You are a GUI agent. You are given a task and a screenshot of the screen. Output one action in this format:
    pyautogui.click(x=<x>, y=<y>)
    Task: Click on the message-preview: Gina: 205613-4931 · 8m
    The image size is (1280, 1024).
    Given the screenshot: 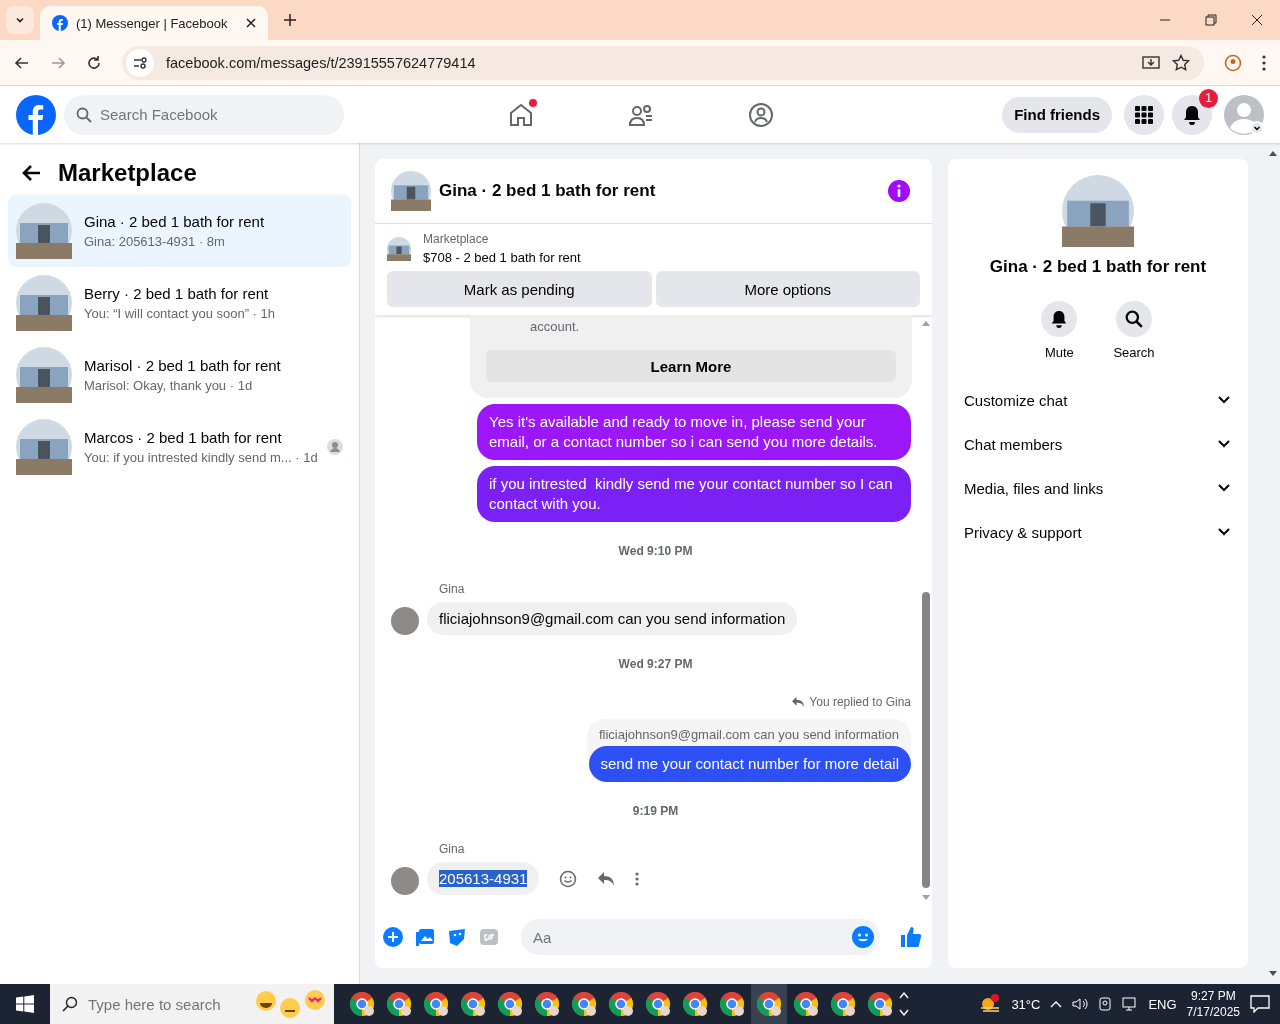 What is the action you would take?
    pyautogui.click(x=154, y=241)
    